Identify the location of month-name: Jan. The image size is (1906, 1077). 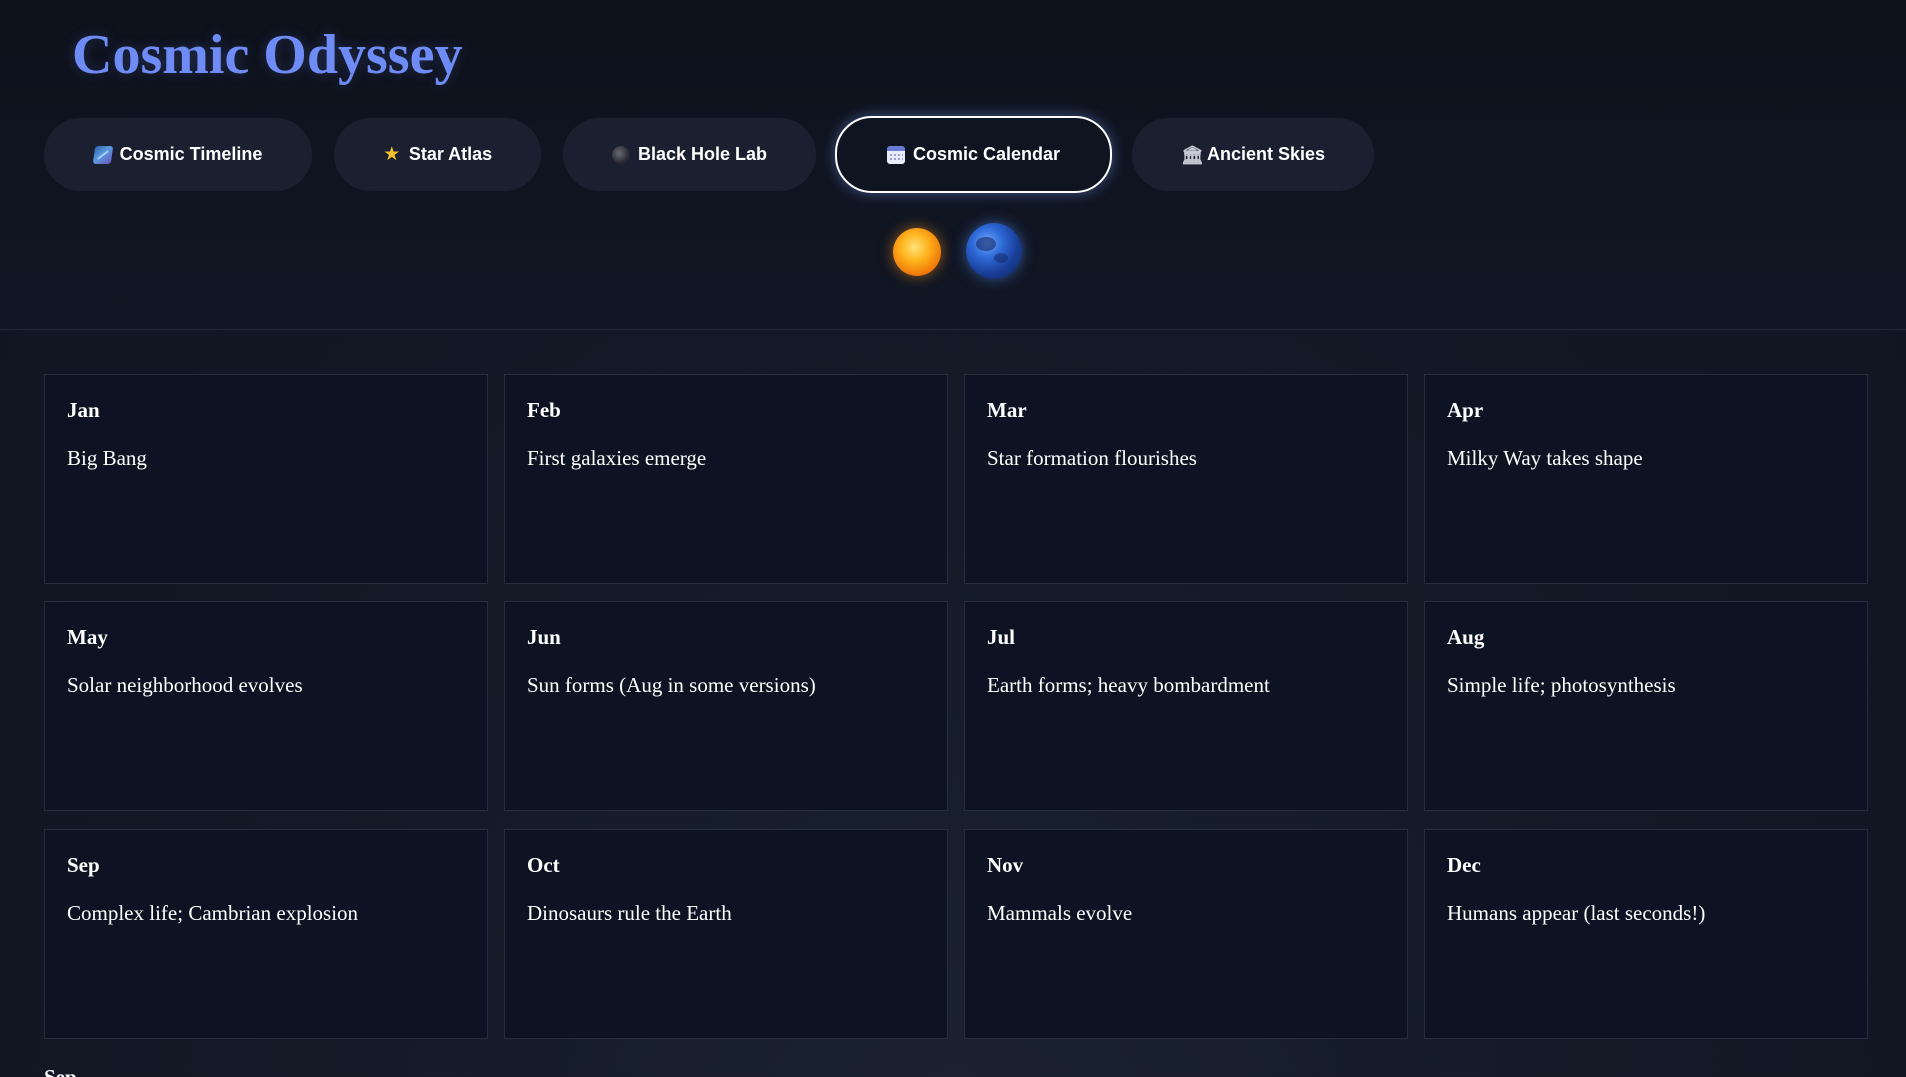
(83, 410).